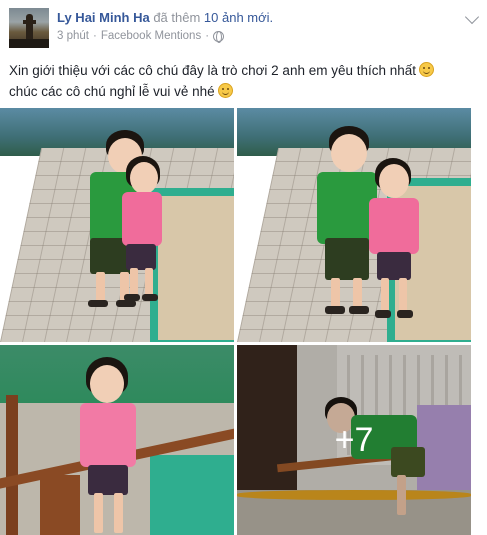  I want to click on author-avatar, so click(29, 28).